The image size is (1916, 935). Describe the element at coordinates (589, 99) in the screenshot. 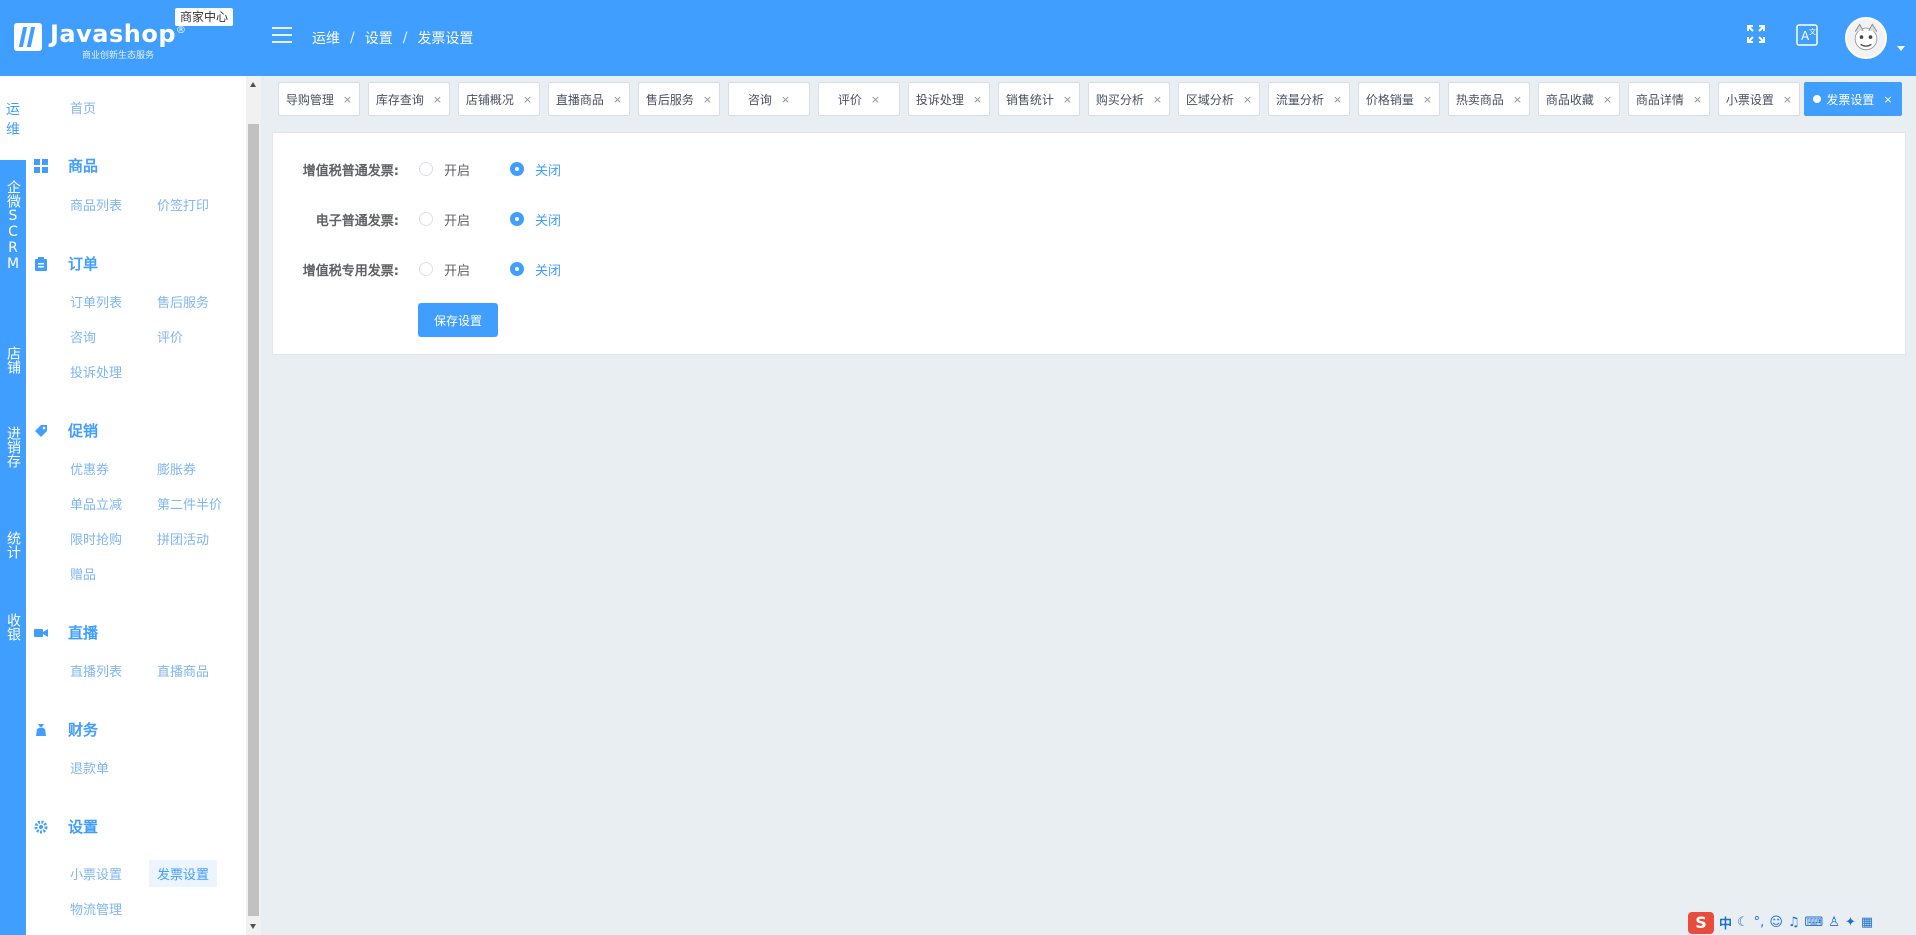

I see `tab-live-goods: 直播商品 ×` at that location.